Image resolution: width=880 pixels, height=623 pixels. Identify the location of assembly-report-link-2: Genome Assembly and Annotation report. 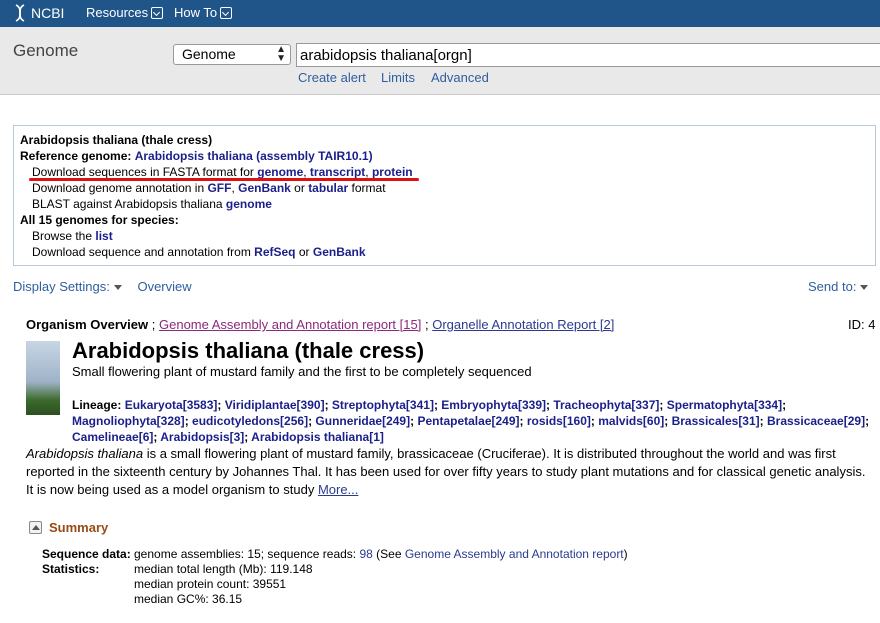
(514, 554).